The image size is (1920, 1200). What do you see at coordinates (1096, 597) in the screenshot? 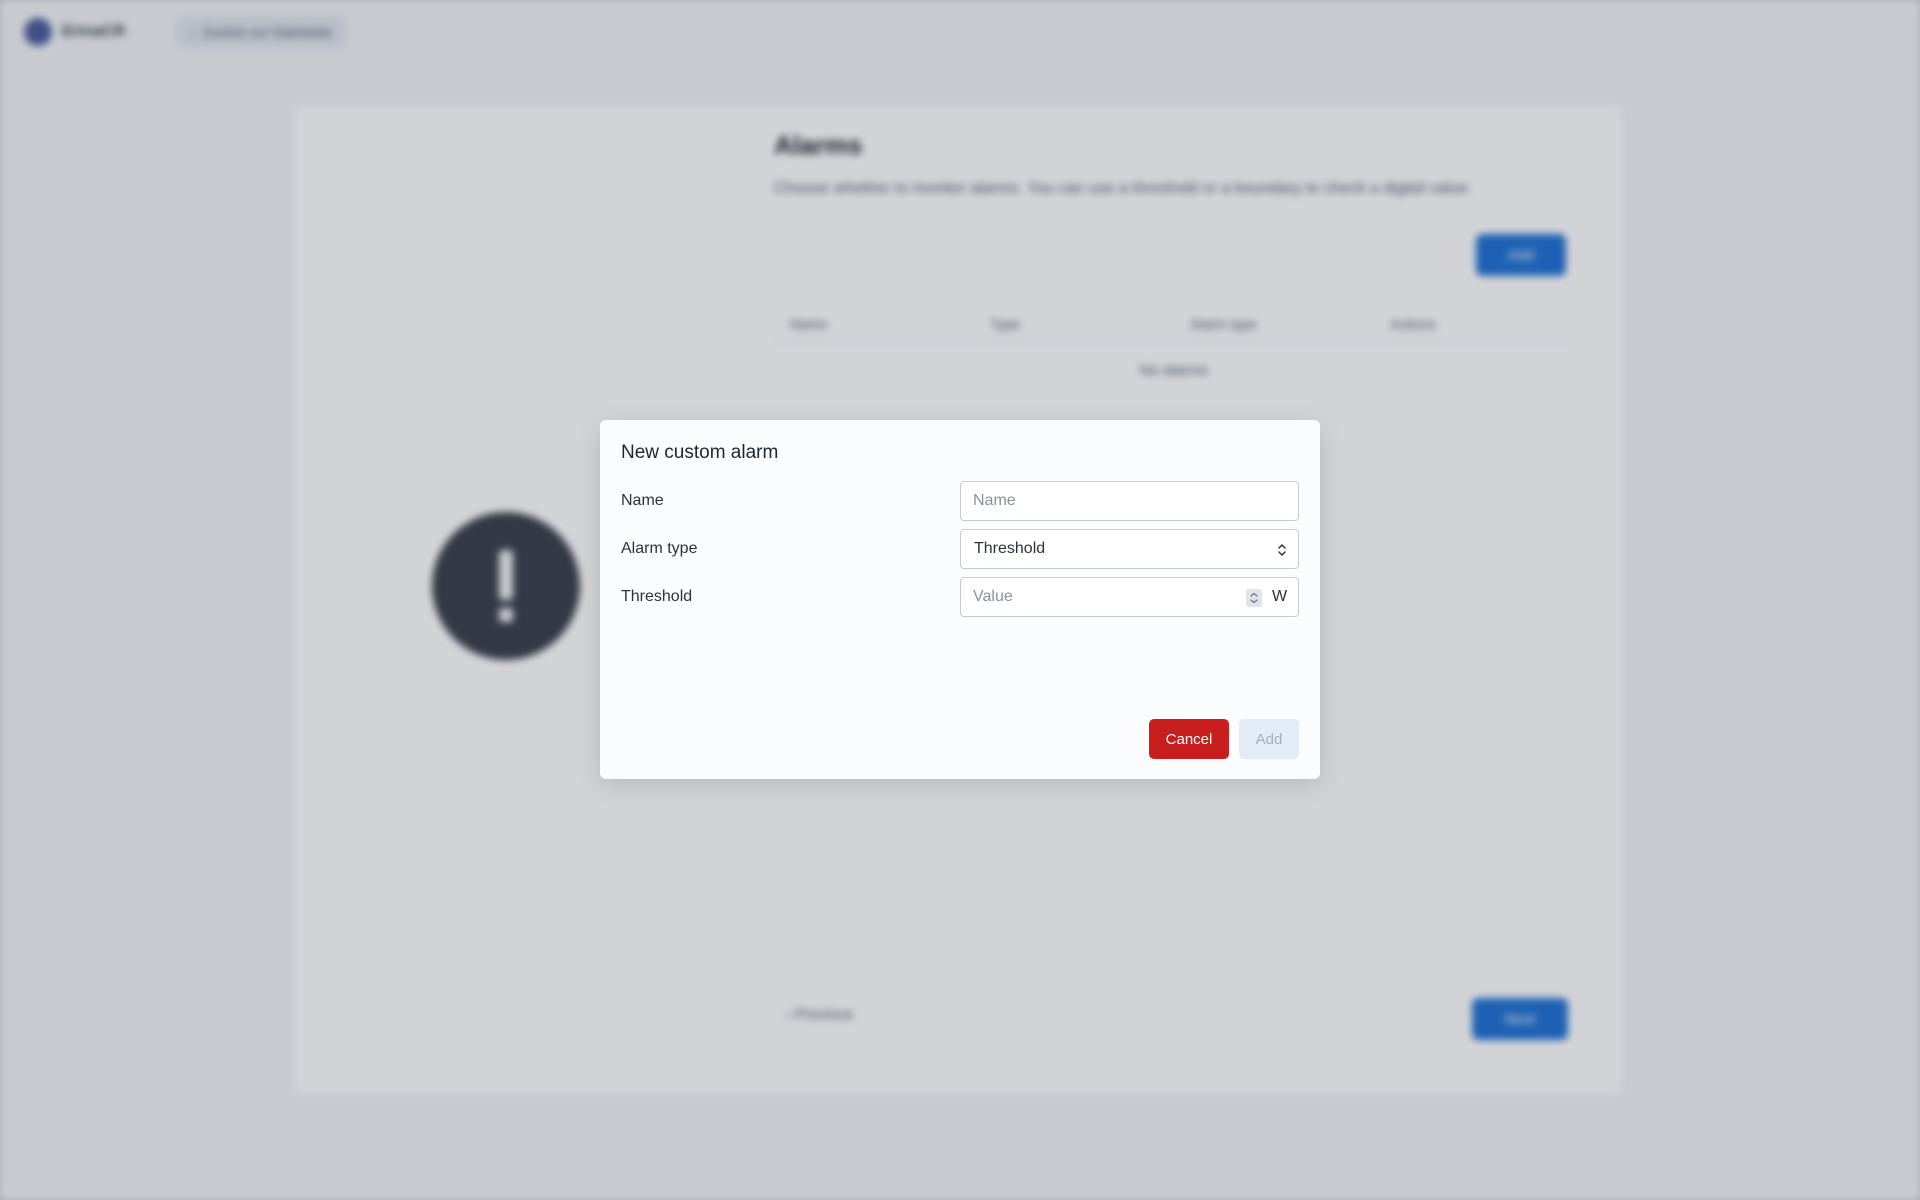
I see `threshold-input` at bounding box center [1096, 597].